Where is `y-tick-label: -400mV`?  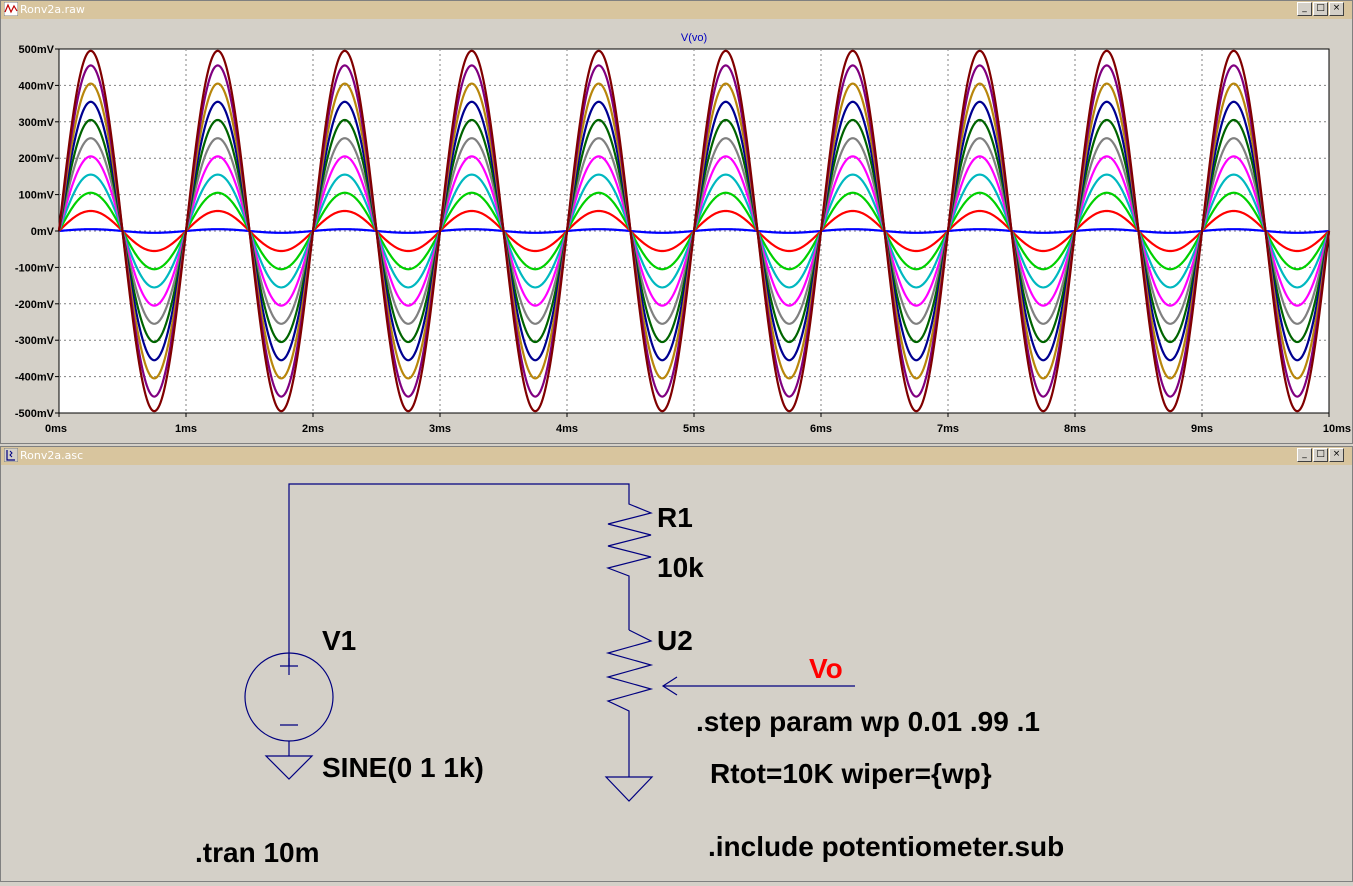 y-tick-label: -400mV is located at coordinates (35, 378).